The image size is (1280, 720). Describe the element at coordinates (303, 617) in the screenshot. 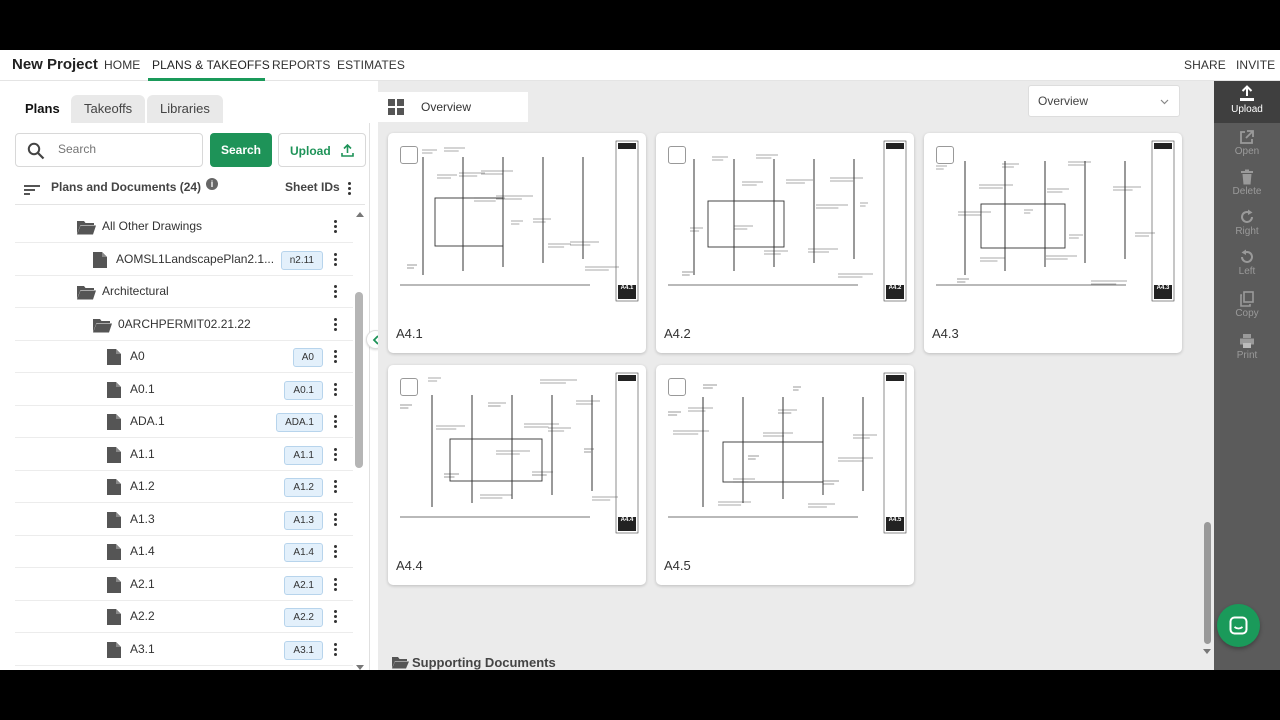

I see `sheet-id-badge: A2.2` at that location.